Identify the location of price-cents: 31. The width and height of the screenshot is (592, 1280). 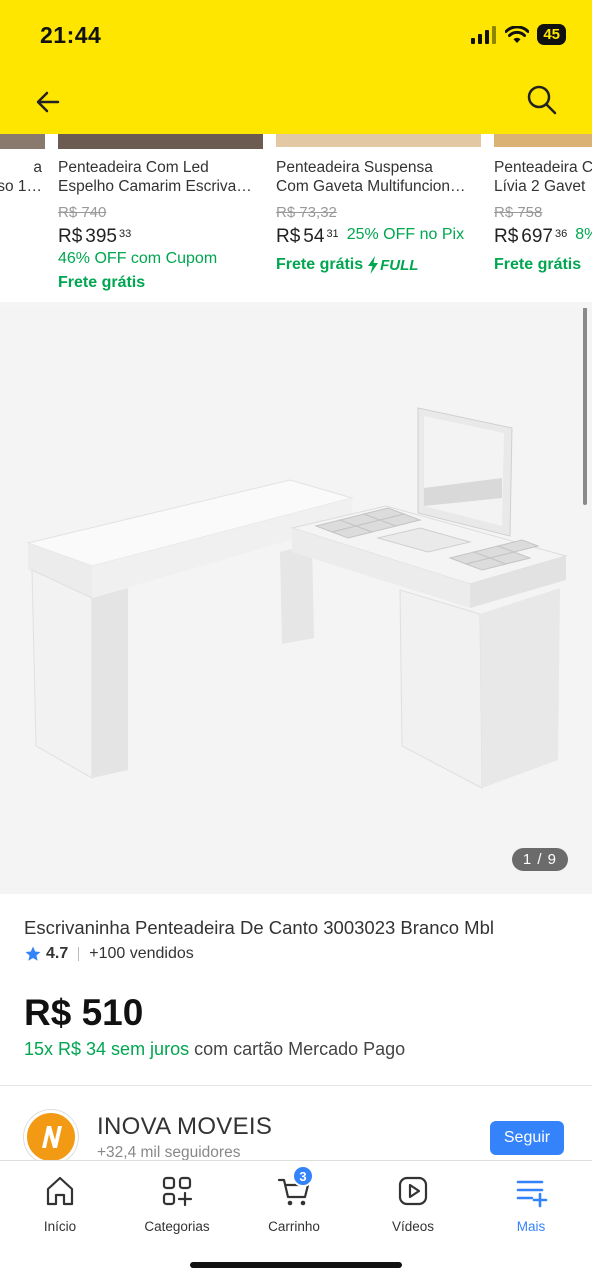
(332, 234).